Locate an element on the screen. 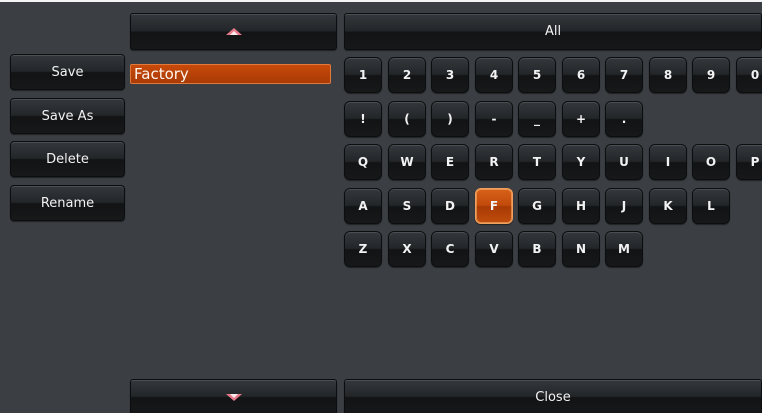  key-label: 7 is located at coordinates (624, 75).